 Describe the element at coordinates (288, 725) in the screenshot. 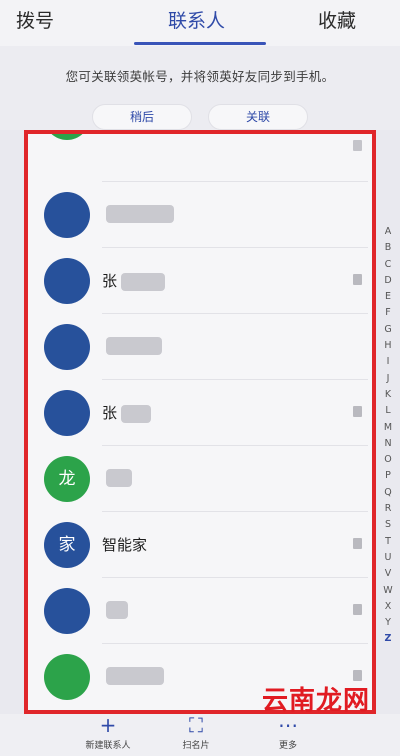

I see `more-icon: ⋯` at that location.